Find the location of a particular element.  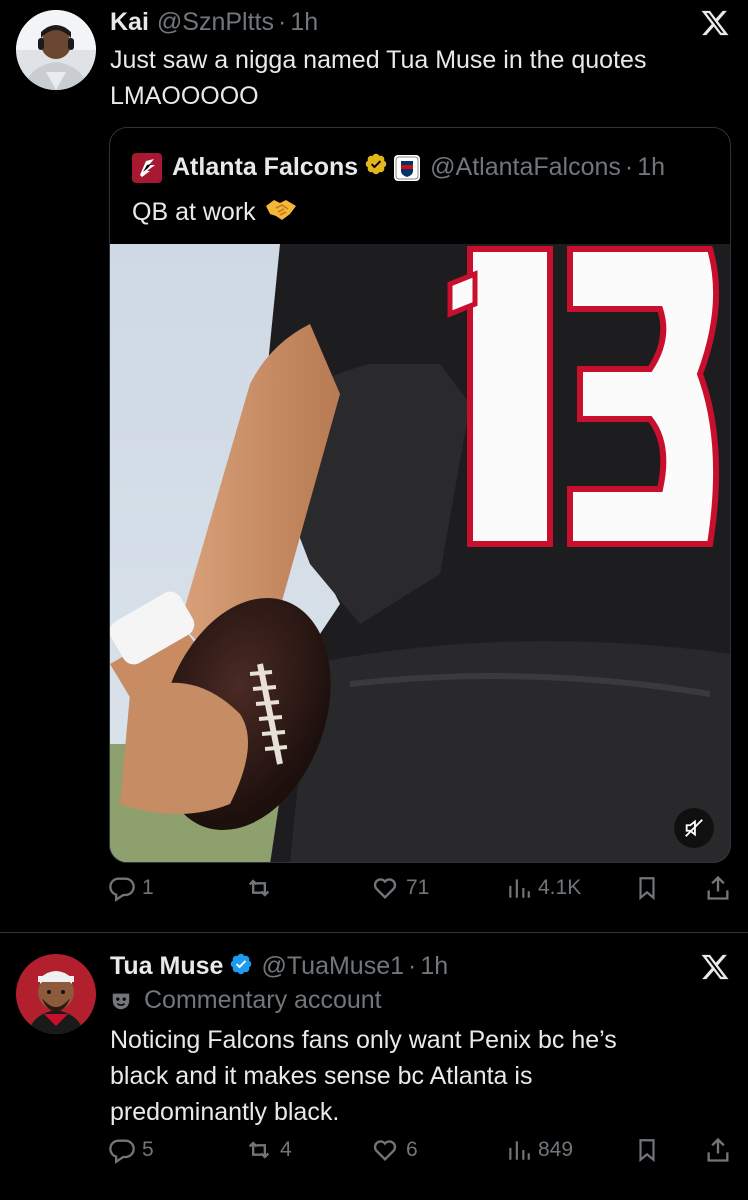

avatar-tua-muse is located at coordinates (56, 994).